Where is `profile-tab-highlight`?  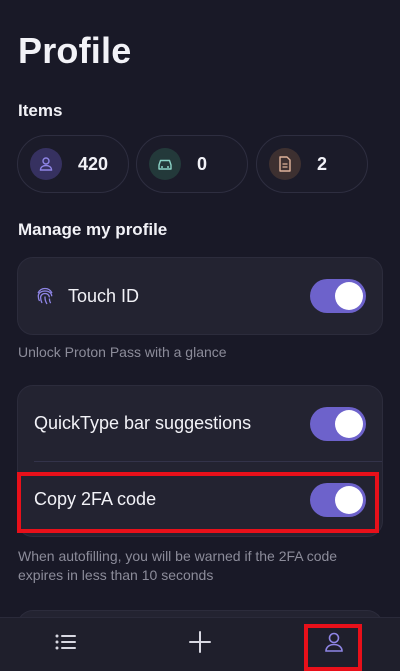 profile-tab-highlight is located at coordinates (333, 647).